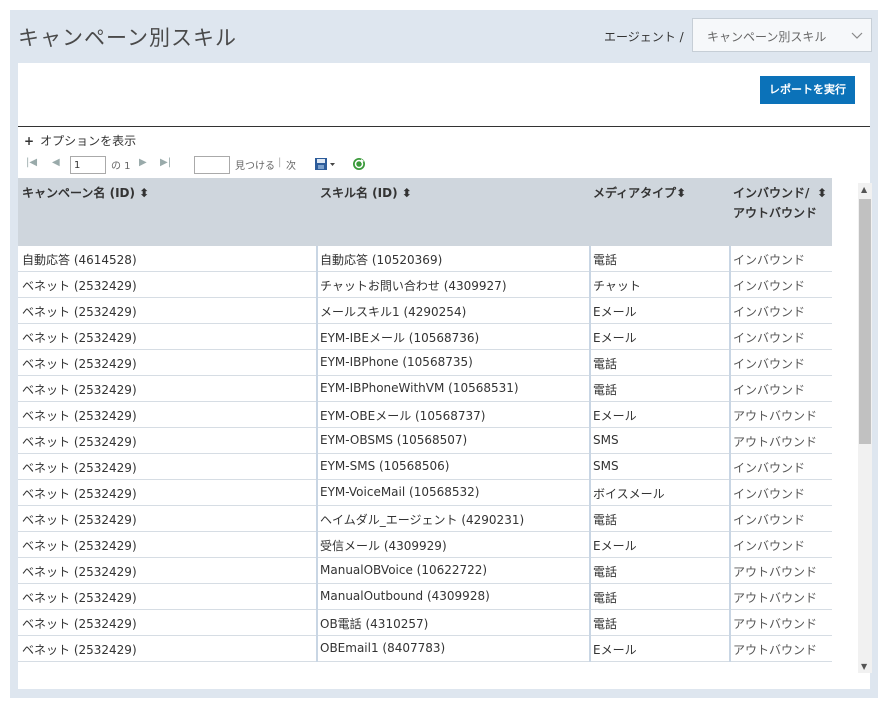 The width and height of the screenshot is (890, 710). I want to click on find-link: 見つける, so click(255, 164).